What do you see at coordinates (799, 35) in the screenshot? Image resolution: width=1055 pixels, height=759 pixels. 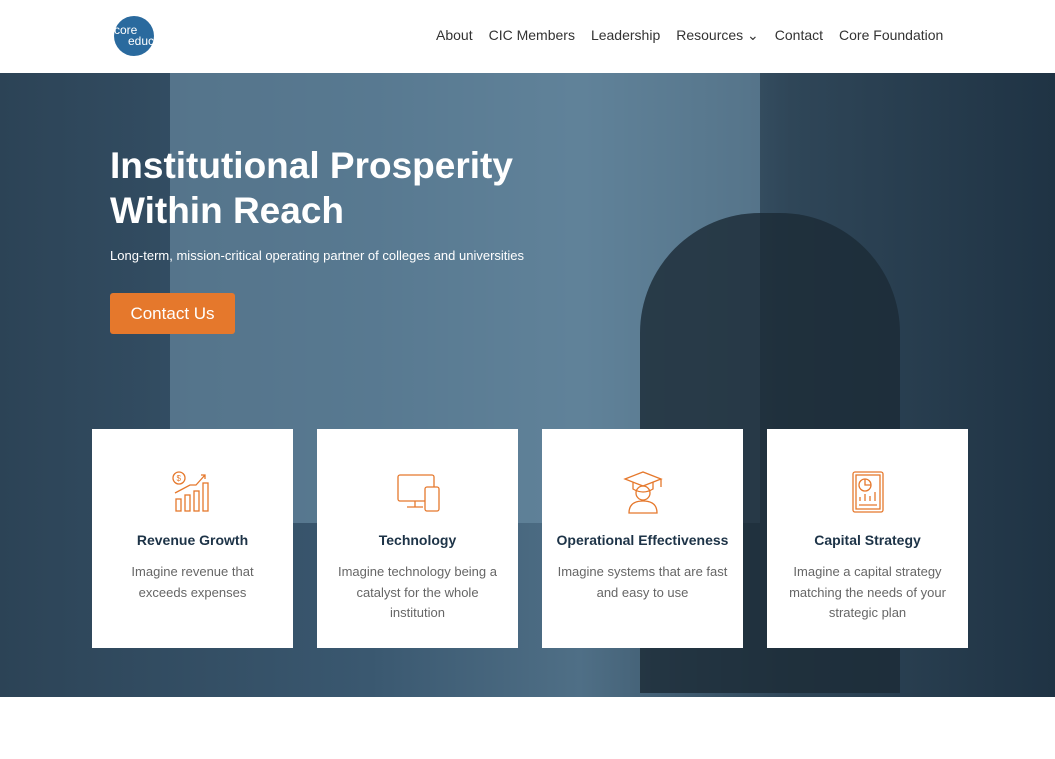 I see `nav-contact: Contact` at bounding box center [799, 35].